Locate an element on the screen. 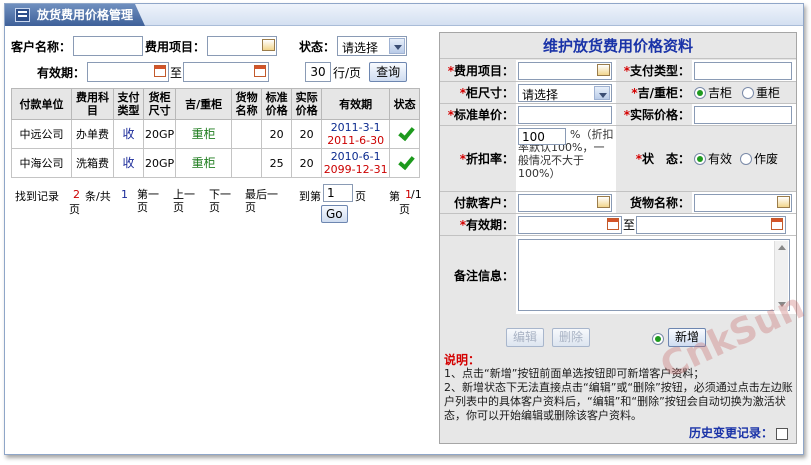  status-cell is located at coordinates (405, 134).